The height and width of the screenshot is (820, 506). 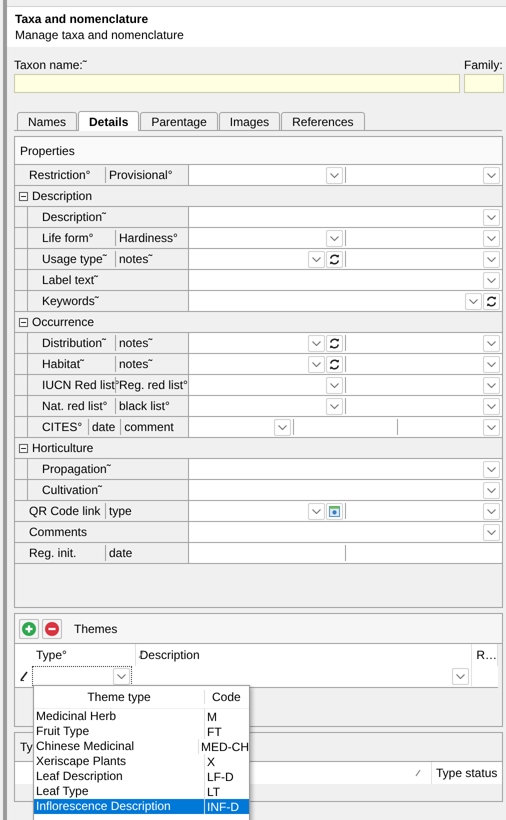 What do you see at coordinates (141, 761) in the screenshot?
I see `list-item: Xeriscape Plants X` at bounding box center [141, 761].